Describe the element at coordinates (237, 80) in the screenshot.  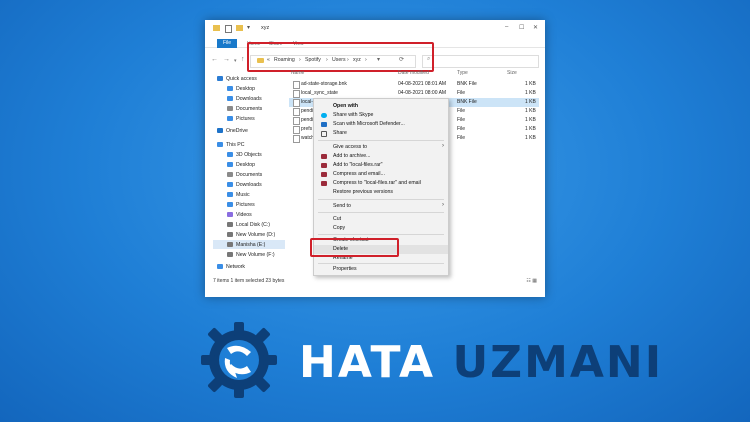
I see `sidebar-item-quick-access: Quick access` at that location.